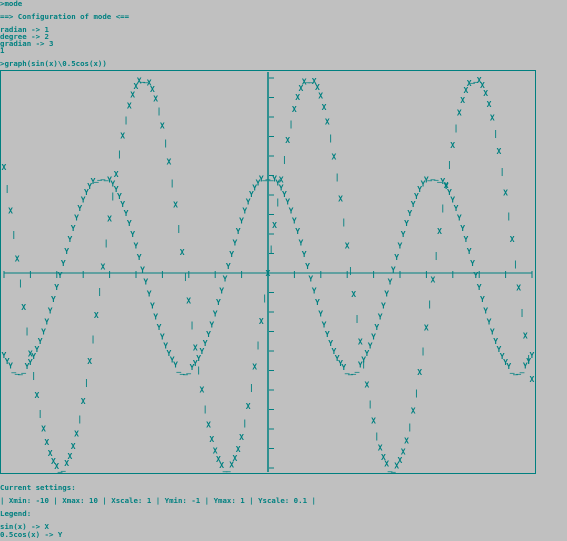 This screenshot has width=567, height=541. What do you see at coordinates (16, 513) in the screenshot?
I see `legend-header: Legend:` at bounding box center [16, 513].